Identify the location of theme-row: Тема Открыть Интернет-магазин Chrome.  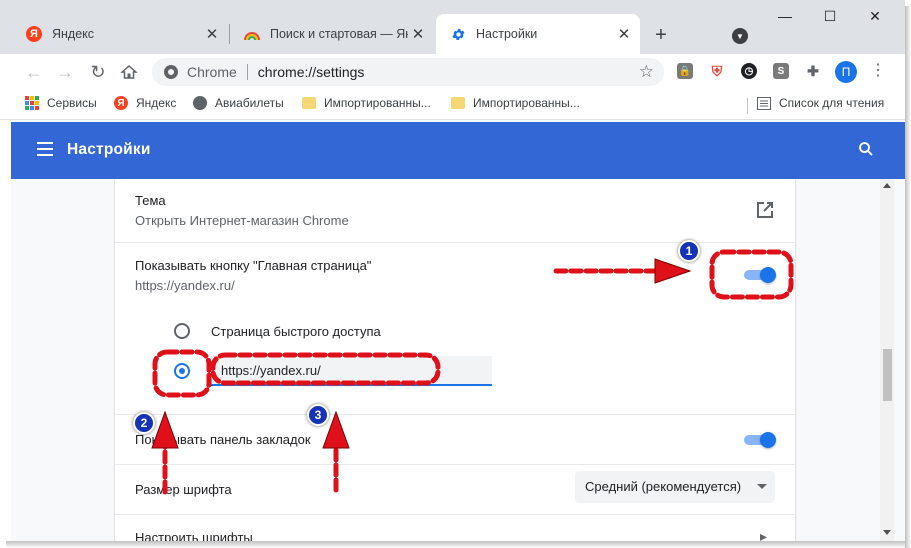
(455, 210).